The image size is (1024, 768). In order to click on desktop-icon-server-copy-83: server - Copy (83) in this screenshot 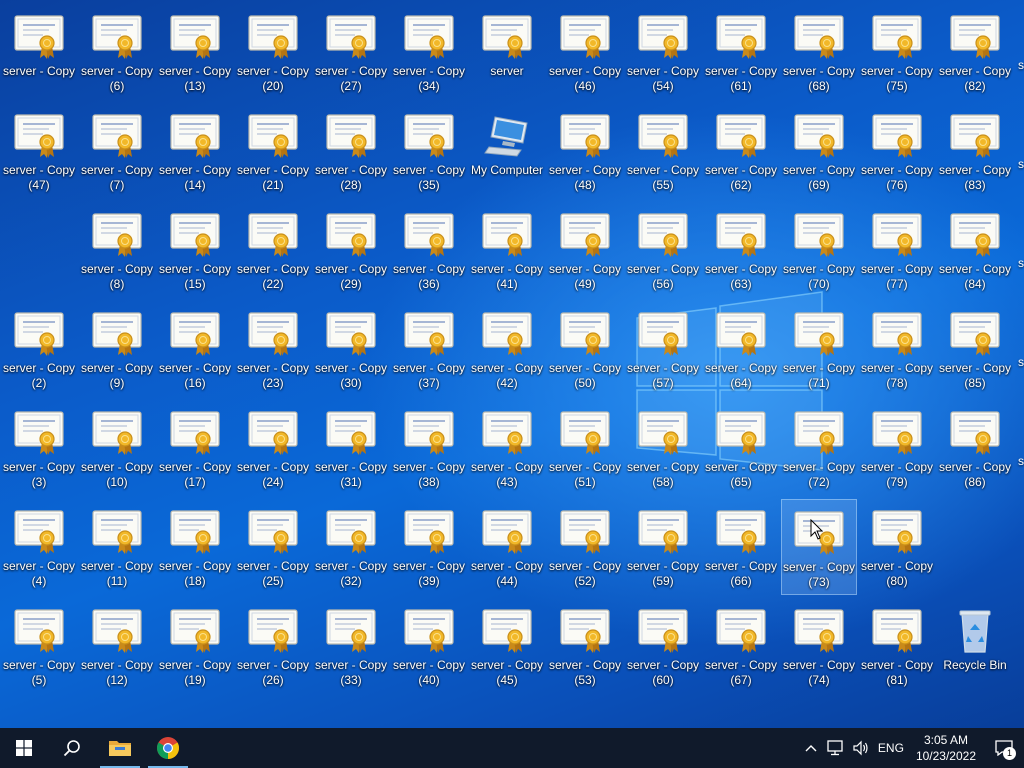, I will do `click(975, 151)`.